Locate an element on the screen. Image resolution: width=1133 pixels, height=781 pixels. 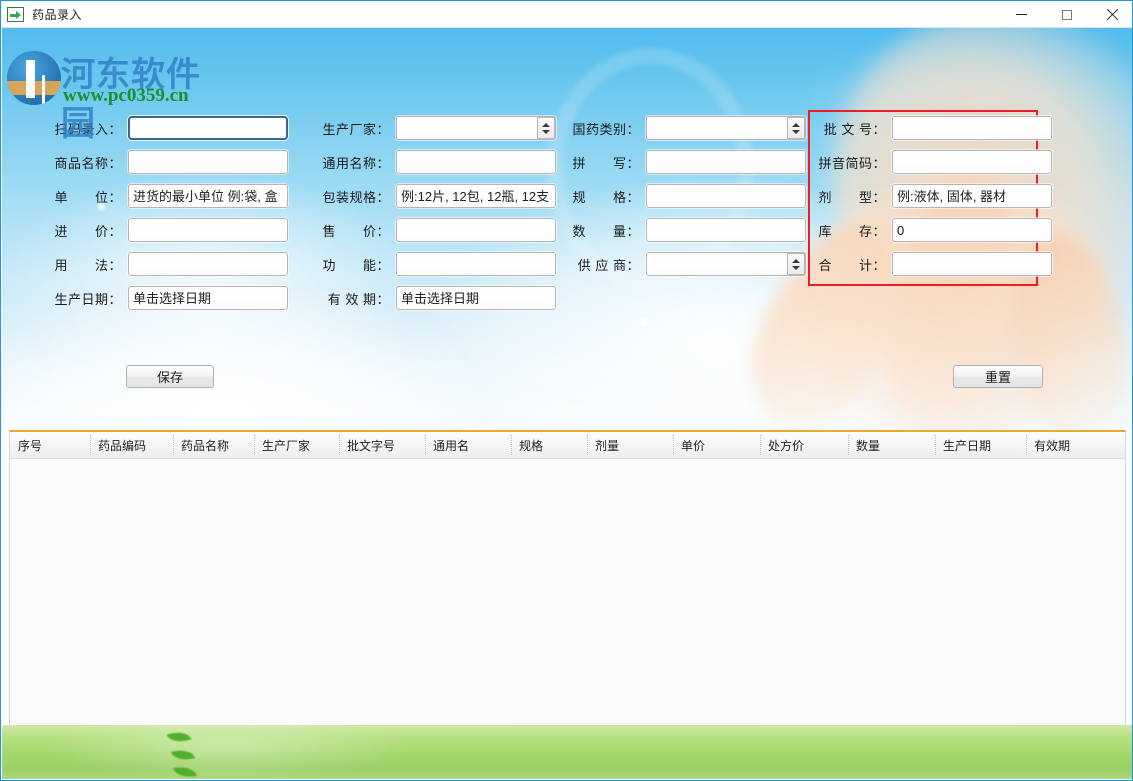
field-supplier: 供 应 商： is located at coordinates (687, 264).